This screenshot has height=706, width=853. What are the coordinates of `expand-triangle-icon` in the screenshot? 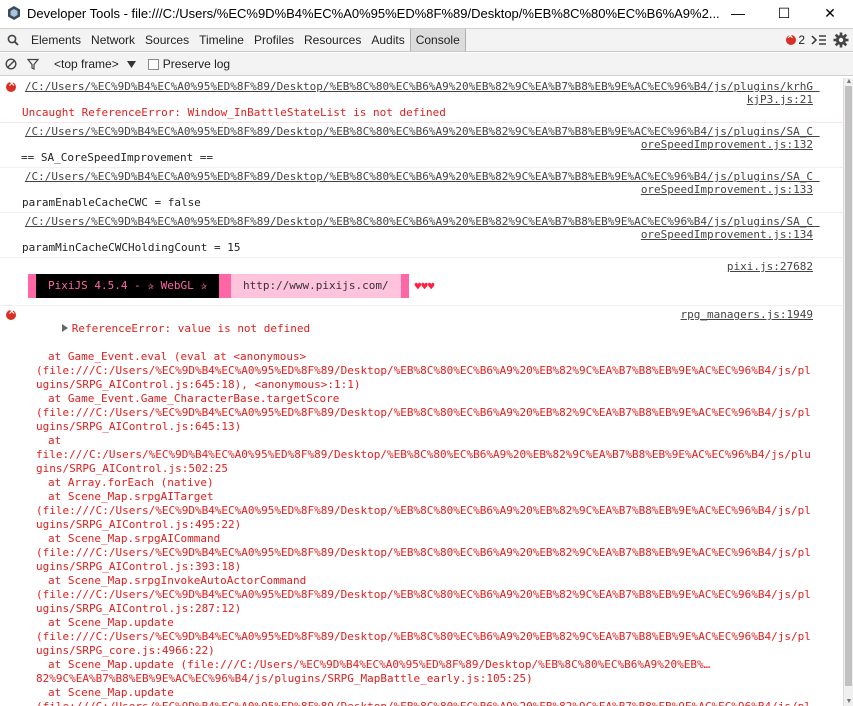 It's located at (64, 328).